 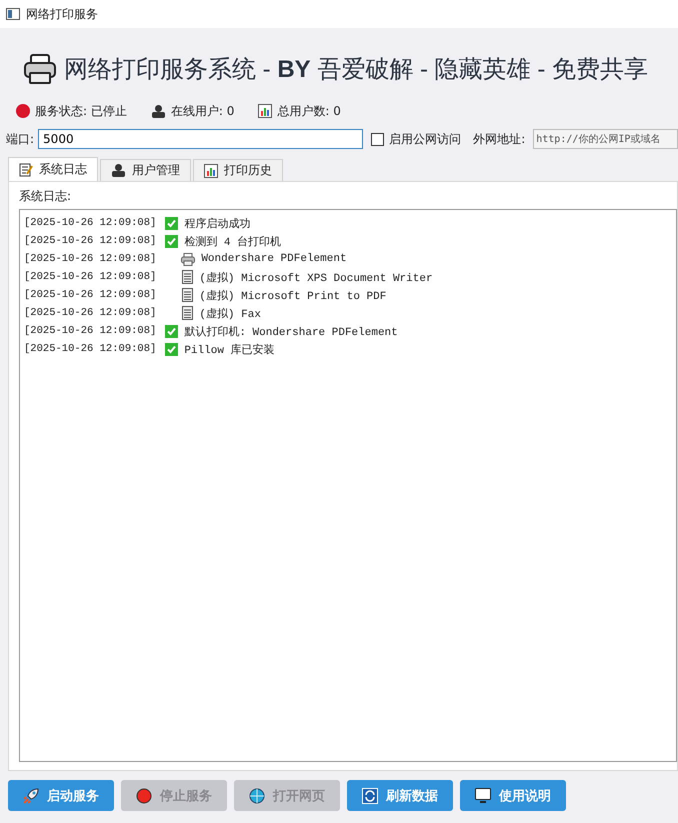 I want to click on notepad-icon, so click(x=26, y=169).